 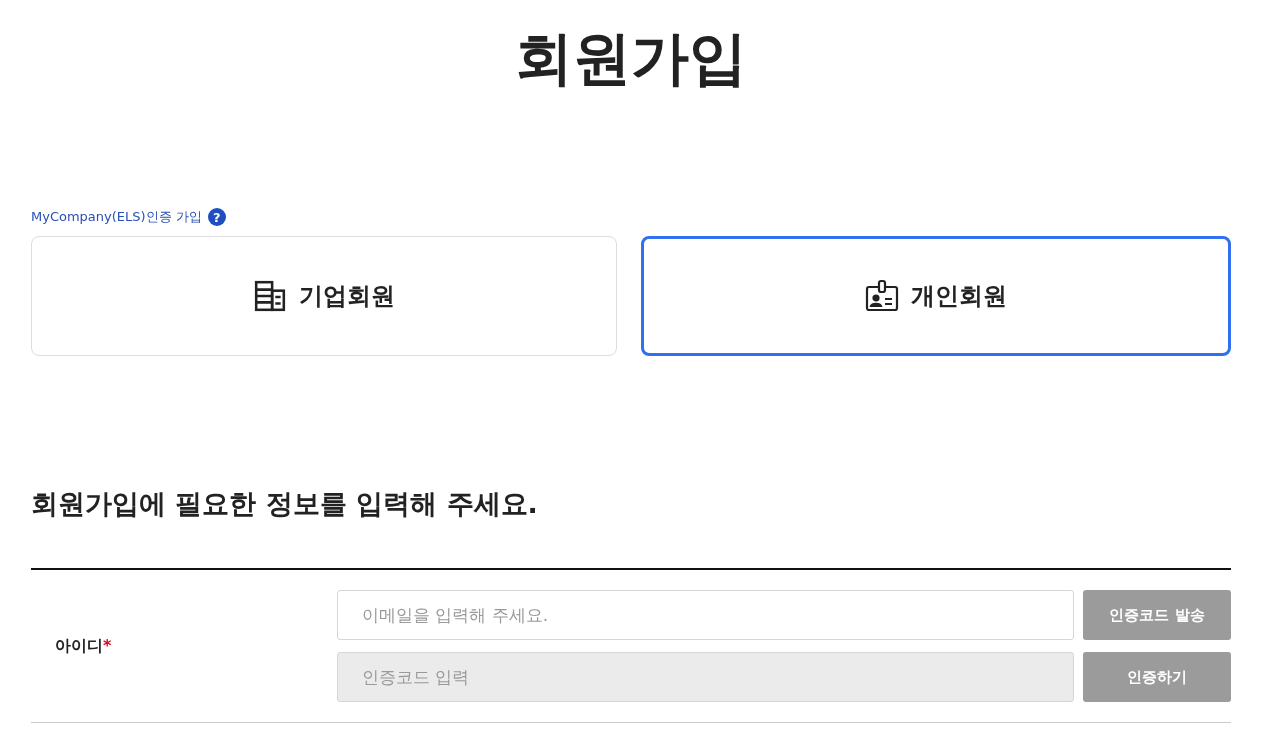 I want to click on member-type-option: 개인회원, so click(x=936, y=296).